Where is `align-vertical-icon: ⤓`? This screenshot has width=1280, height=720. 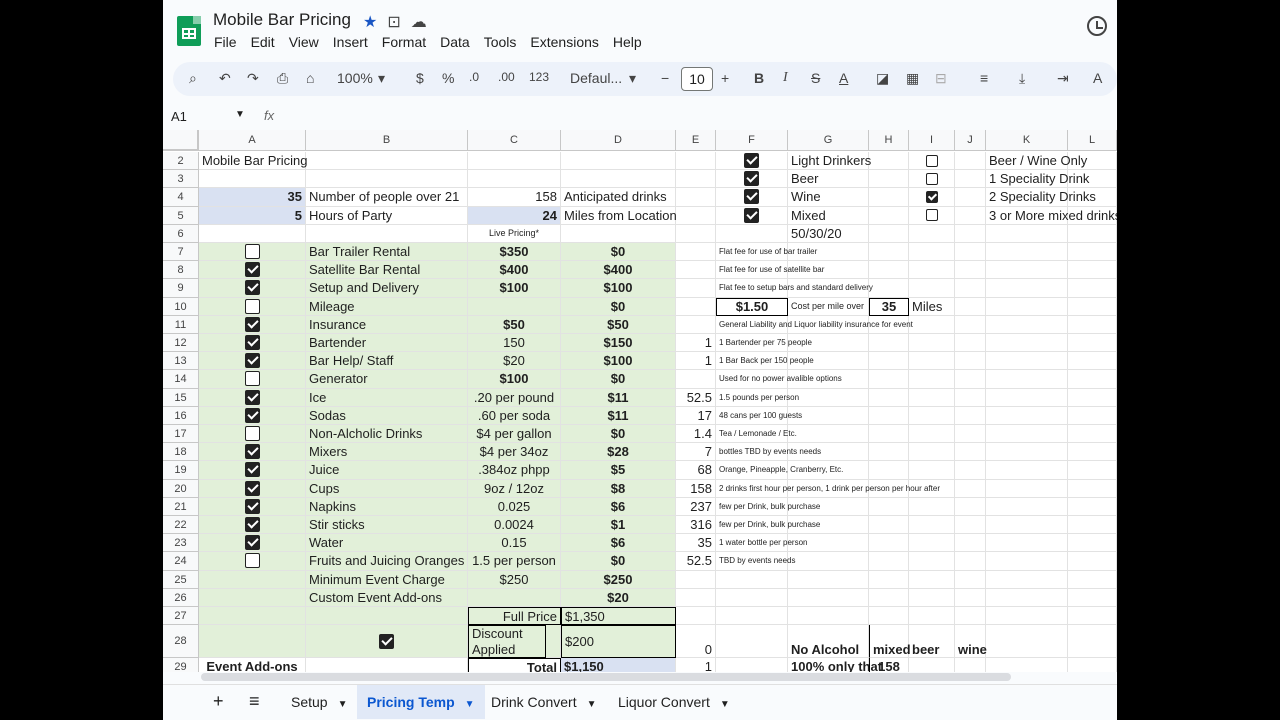 align-vertical-icon: ⤓ is located at coordinates (1022, 78).